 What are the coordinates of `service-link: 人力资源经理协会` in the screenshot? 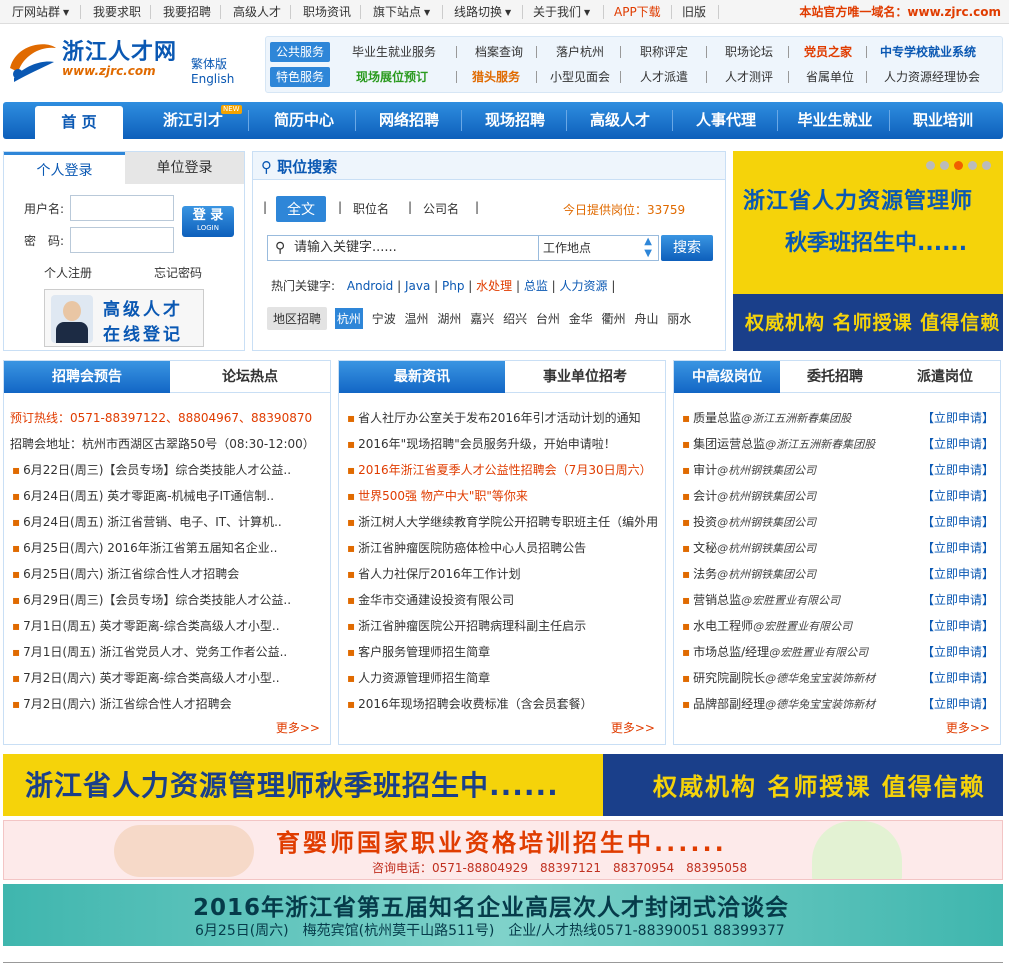 It's located at (932, 77).